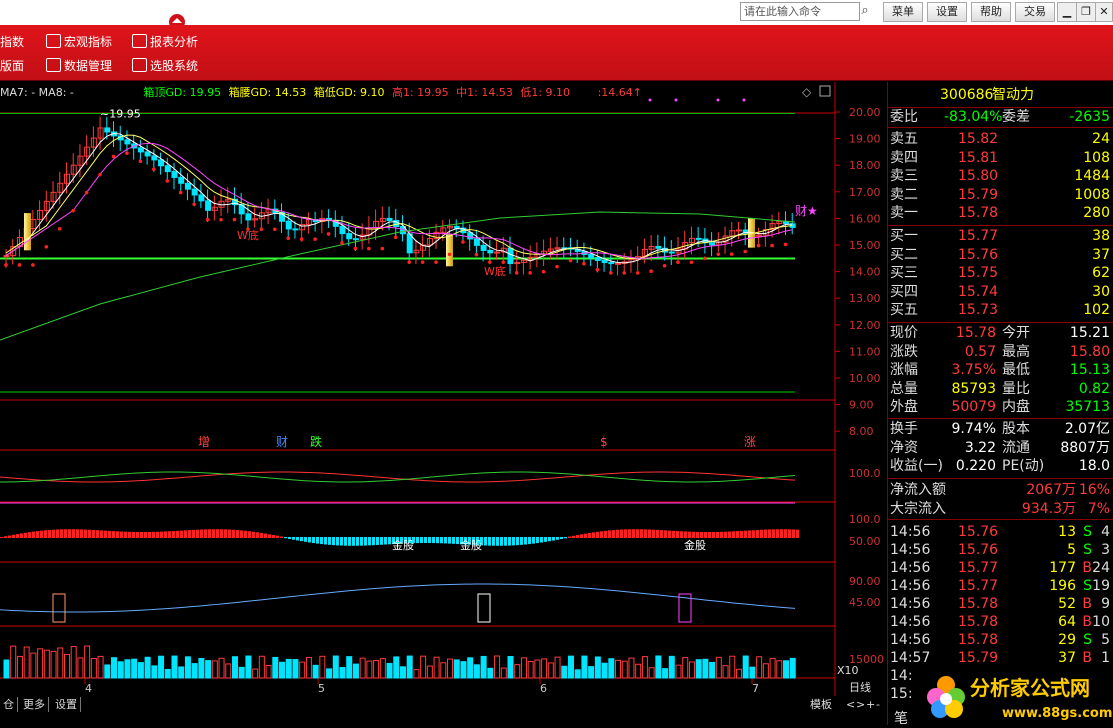  What do you see at coordinates (12, 66) in the screenshot?
I see `toolbar-item-layout: 版面` at bounding box center [12, 66].